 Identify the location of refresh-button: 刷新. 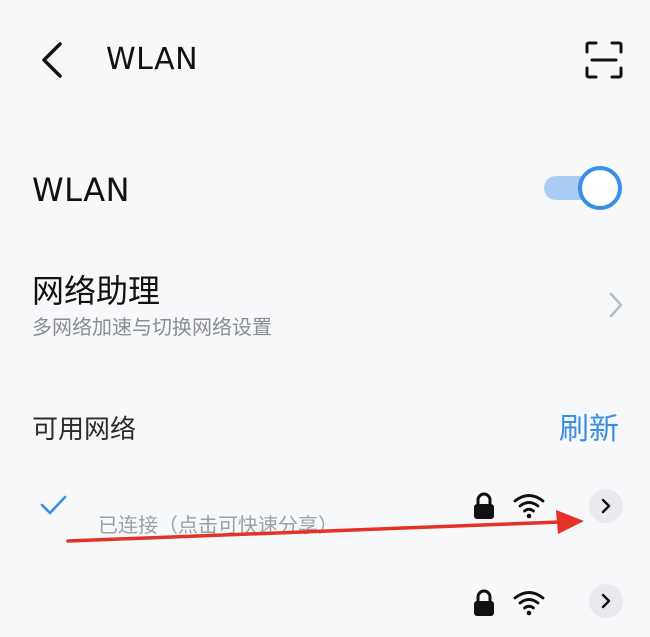
(589, 430).